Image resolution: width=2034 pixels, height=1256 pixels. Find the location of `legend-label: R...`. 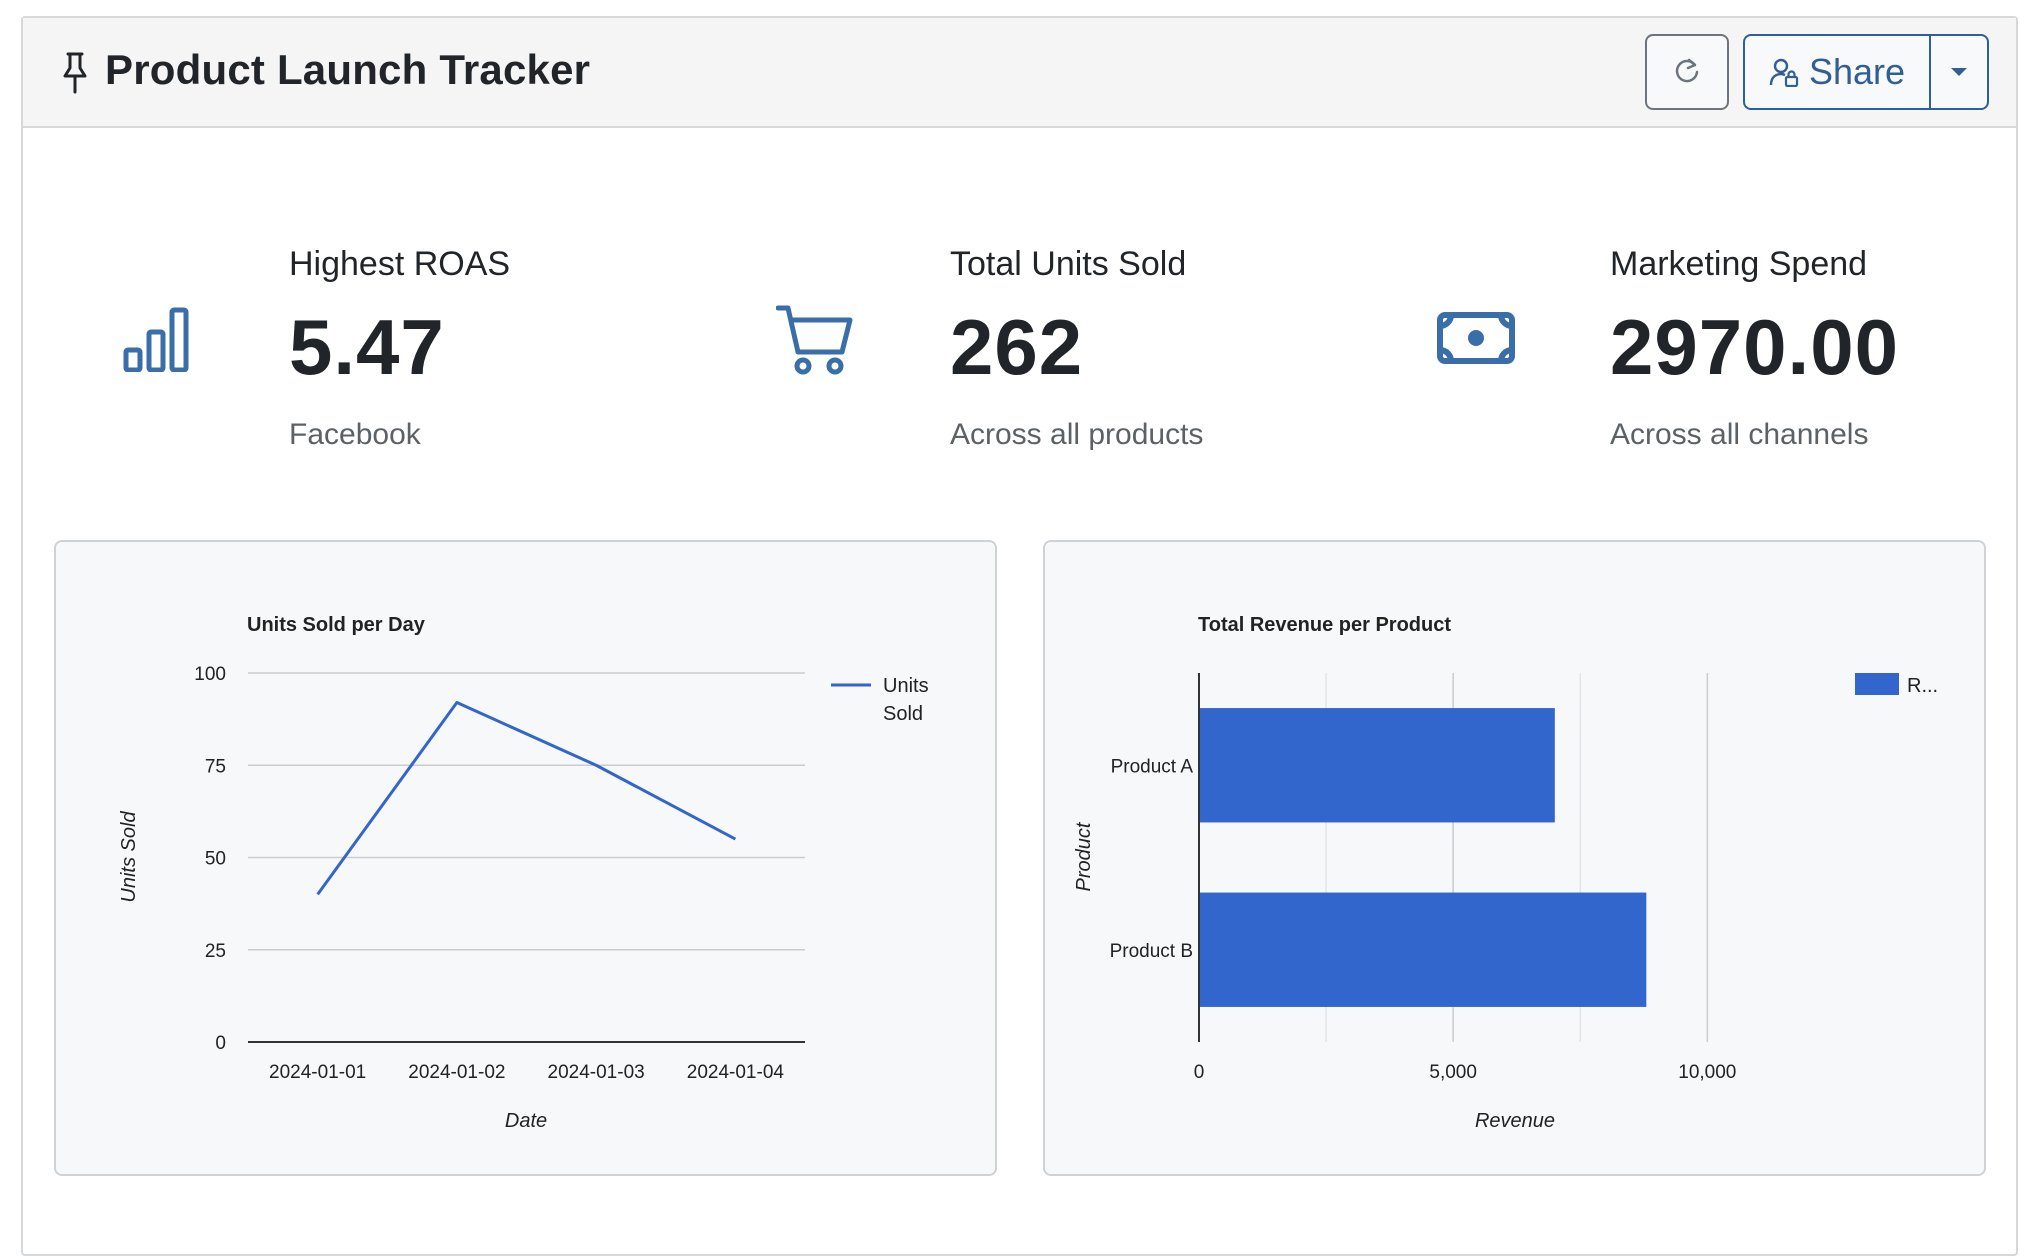

legend-label: R... is located at coordinates (1922, 686).